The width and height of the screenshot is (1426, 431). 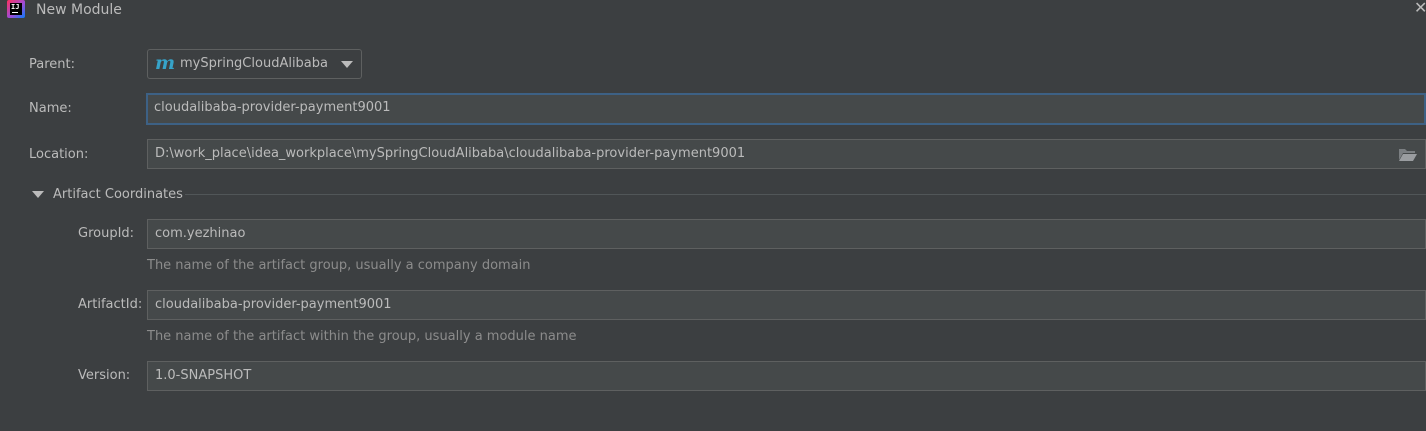 I want to click on close-icon: ✕, so click(x=1420, y=8).